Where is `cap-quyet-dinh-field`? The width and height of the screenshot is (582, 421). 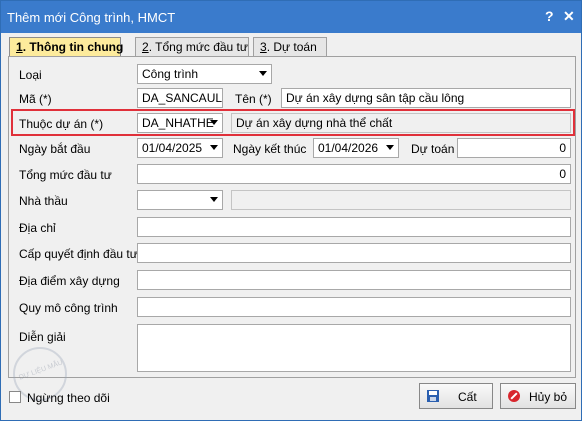 cap-quyet-dinh-field is located at coordinates (354, 253).